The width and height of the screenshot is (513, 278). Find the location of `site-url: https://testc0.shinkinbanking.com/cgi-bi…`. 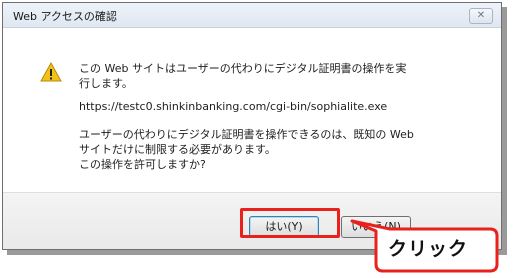

site-url: https://testc0.shinkinbanking.com/cgi-bi… is located at coordinates (233, 106).